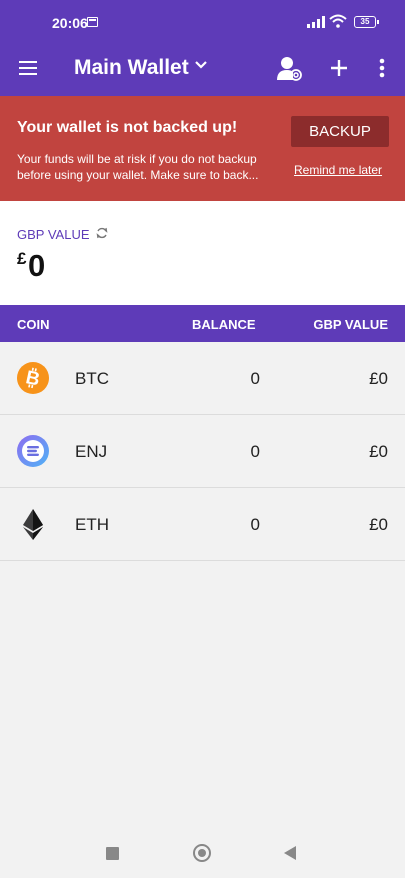 The image size is (405, 878). I want to click on coin-table-header: COIN BALANCE GBP VALUE, so click(202, 323).